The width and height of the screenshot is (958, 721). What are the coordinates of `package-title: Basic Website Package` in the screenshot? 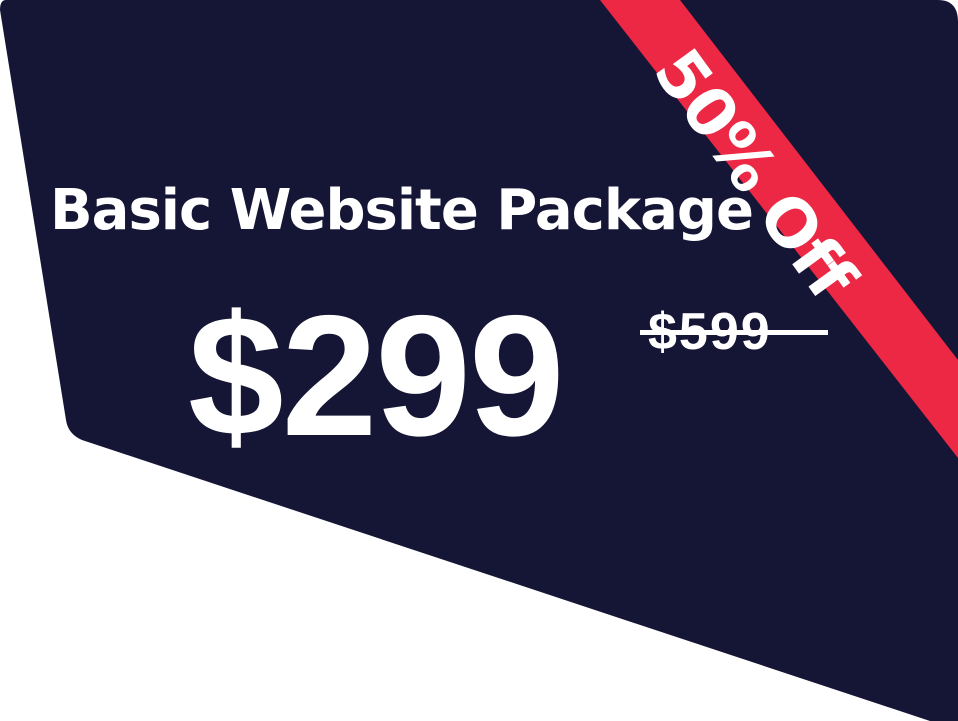 It's located at (402, 210).